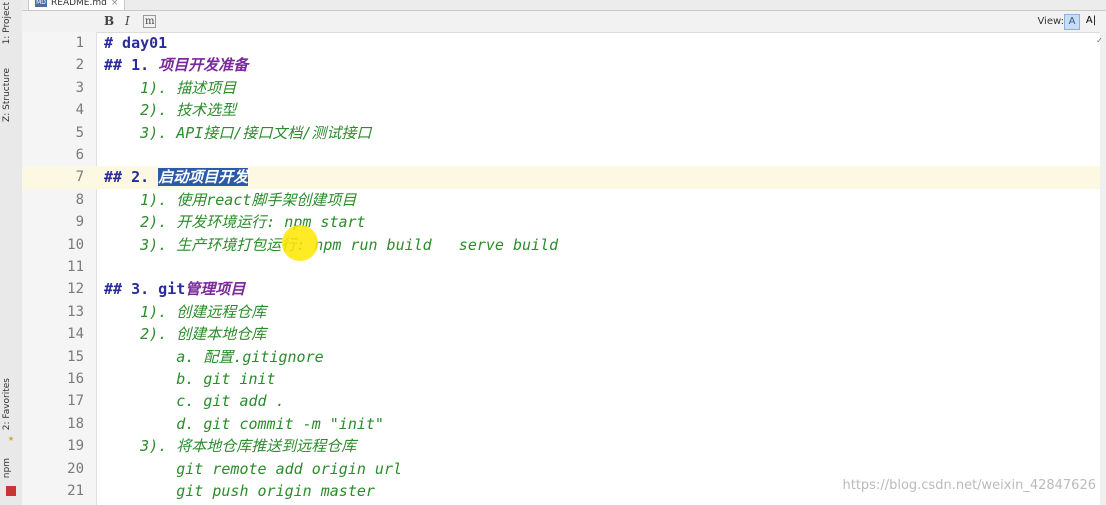 The width and height of the screenshot is (1106, 505). Describe the element at coordinates (79, 43) in the screenshot. I see `line-number: 1` at that location.